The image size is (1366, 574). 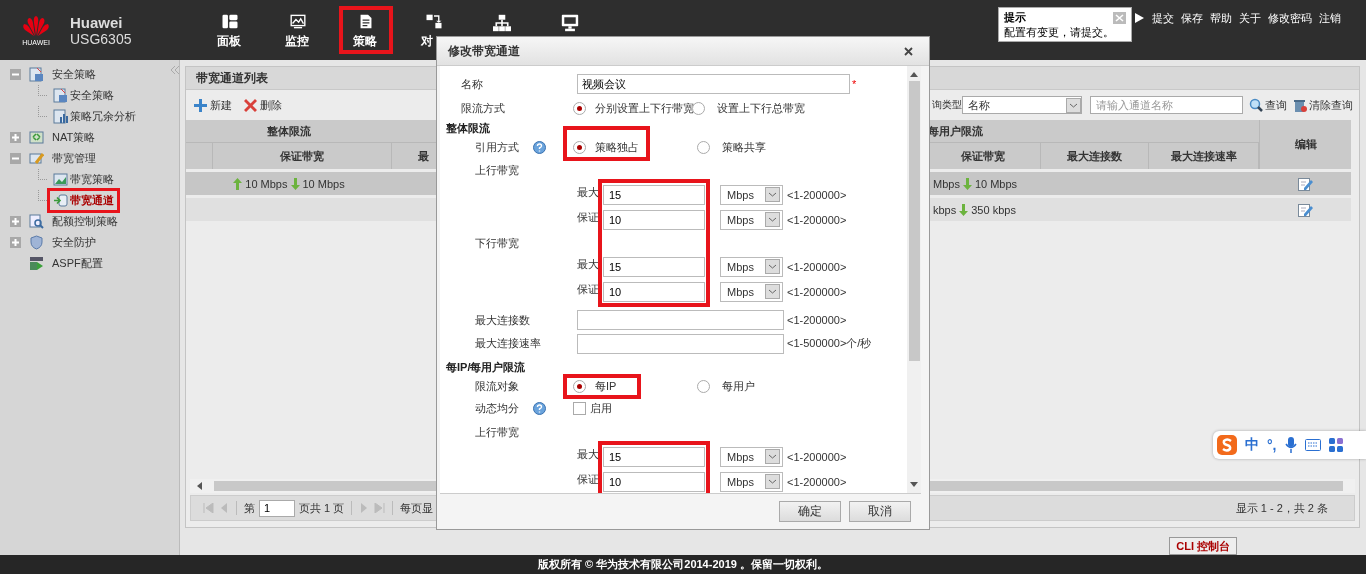 I want to click on query-type-label: 询类型, so click(x=947, y=105).